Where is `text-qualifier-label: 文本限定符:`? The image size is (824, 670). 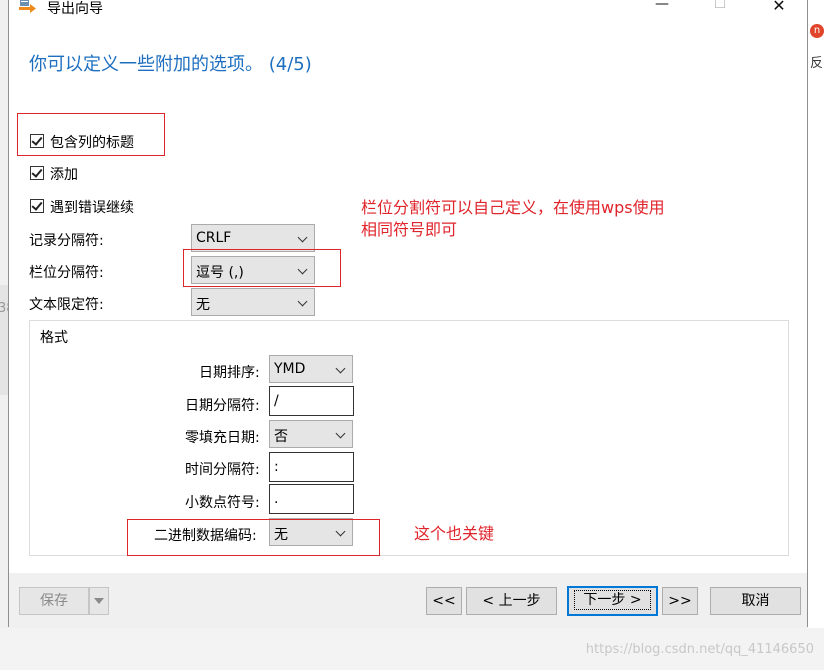
text-qualifier-label: 文本限定符: is located at coordinates (66, 305).